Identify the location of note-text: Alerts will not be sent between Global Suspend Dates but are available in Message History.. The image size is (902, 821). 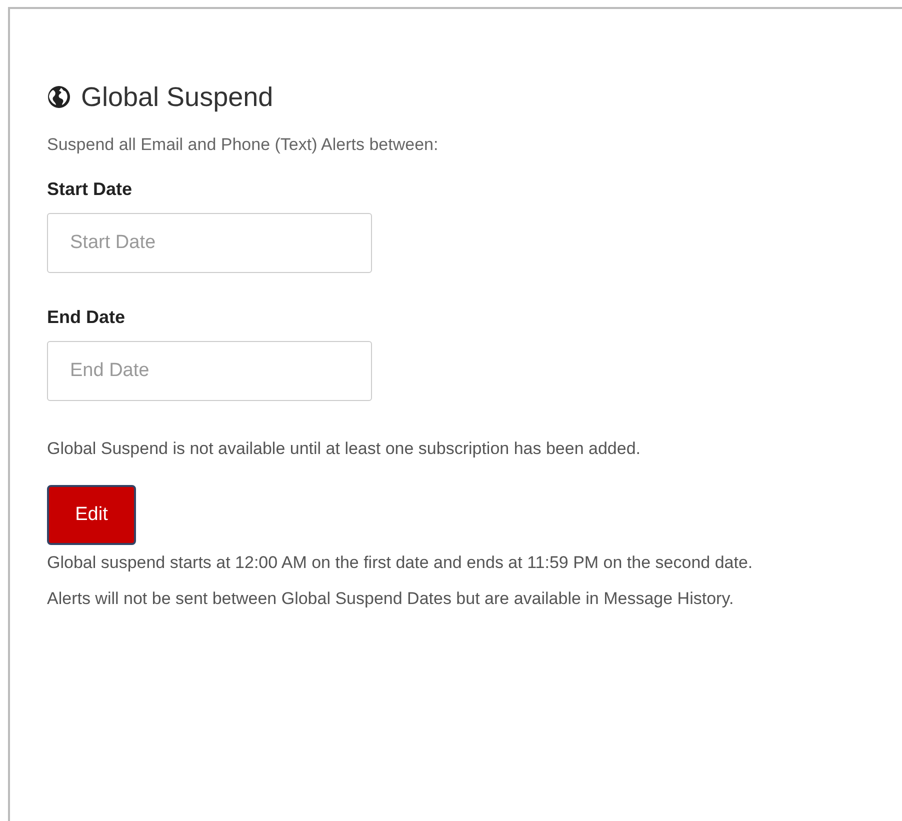
(391, 599).